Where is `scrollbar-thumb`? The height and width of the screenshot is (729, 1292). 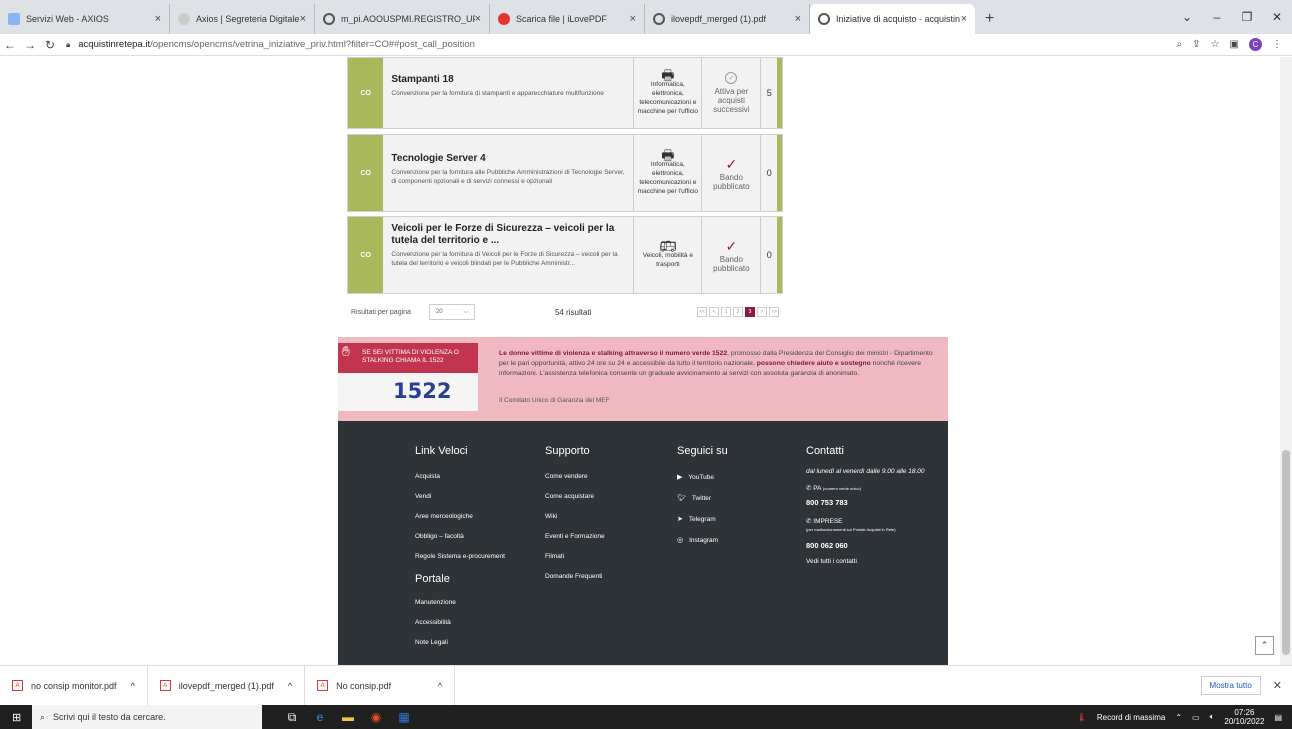 scrollbar-thumb is located at coordinates (1286, 552).